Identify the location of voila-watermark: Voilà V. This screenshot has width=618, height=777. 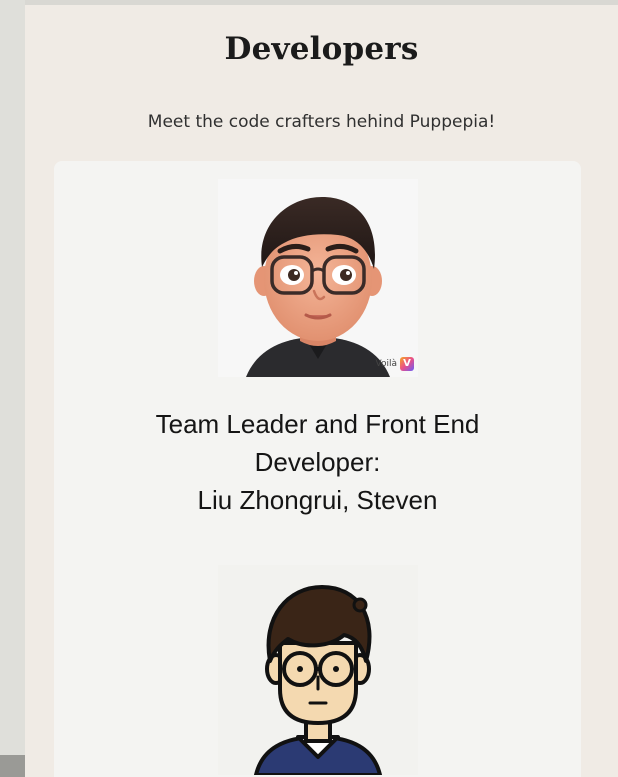
(395, 364).